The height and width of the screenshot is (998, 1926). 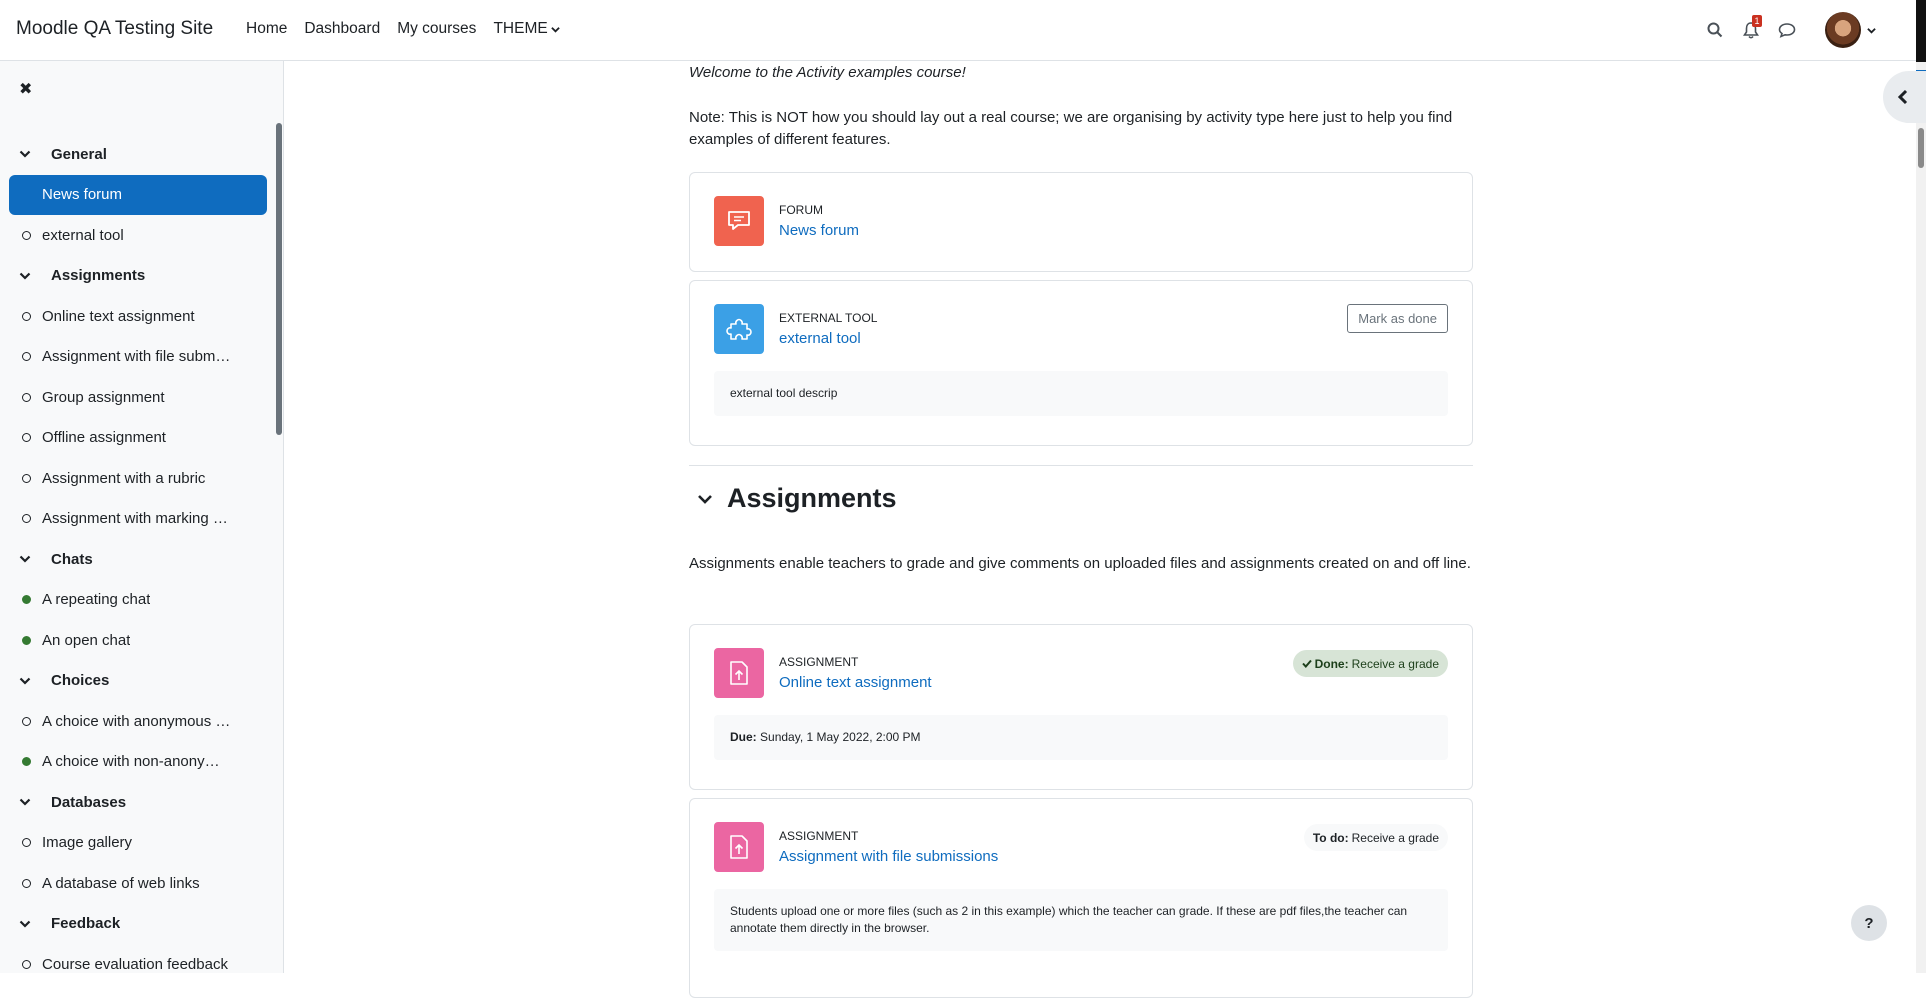 I want to click on completion-status-done: Done: Receive a grade, so click(x=1370, y=663).